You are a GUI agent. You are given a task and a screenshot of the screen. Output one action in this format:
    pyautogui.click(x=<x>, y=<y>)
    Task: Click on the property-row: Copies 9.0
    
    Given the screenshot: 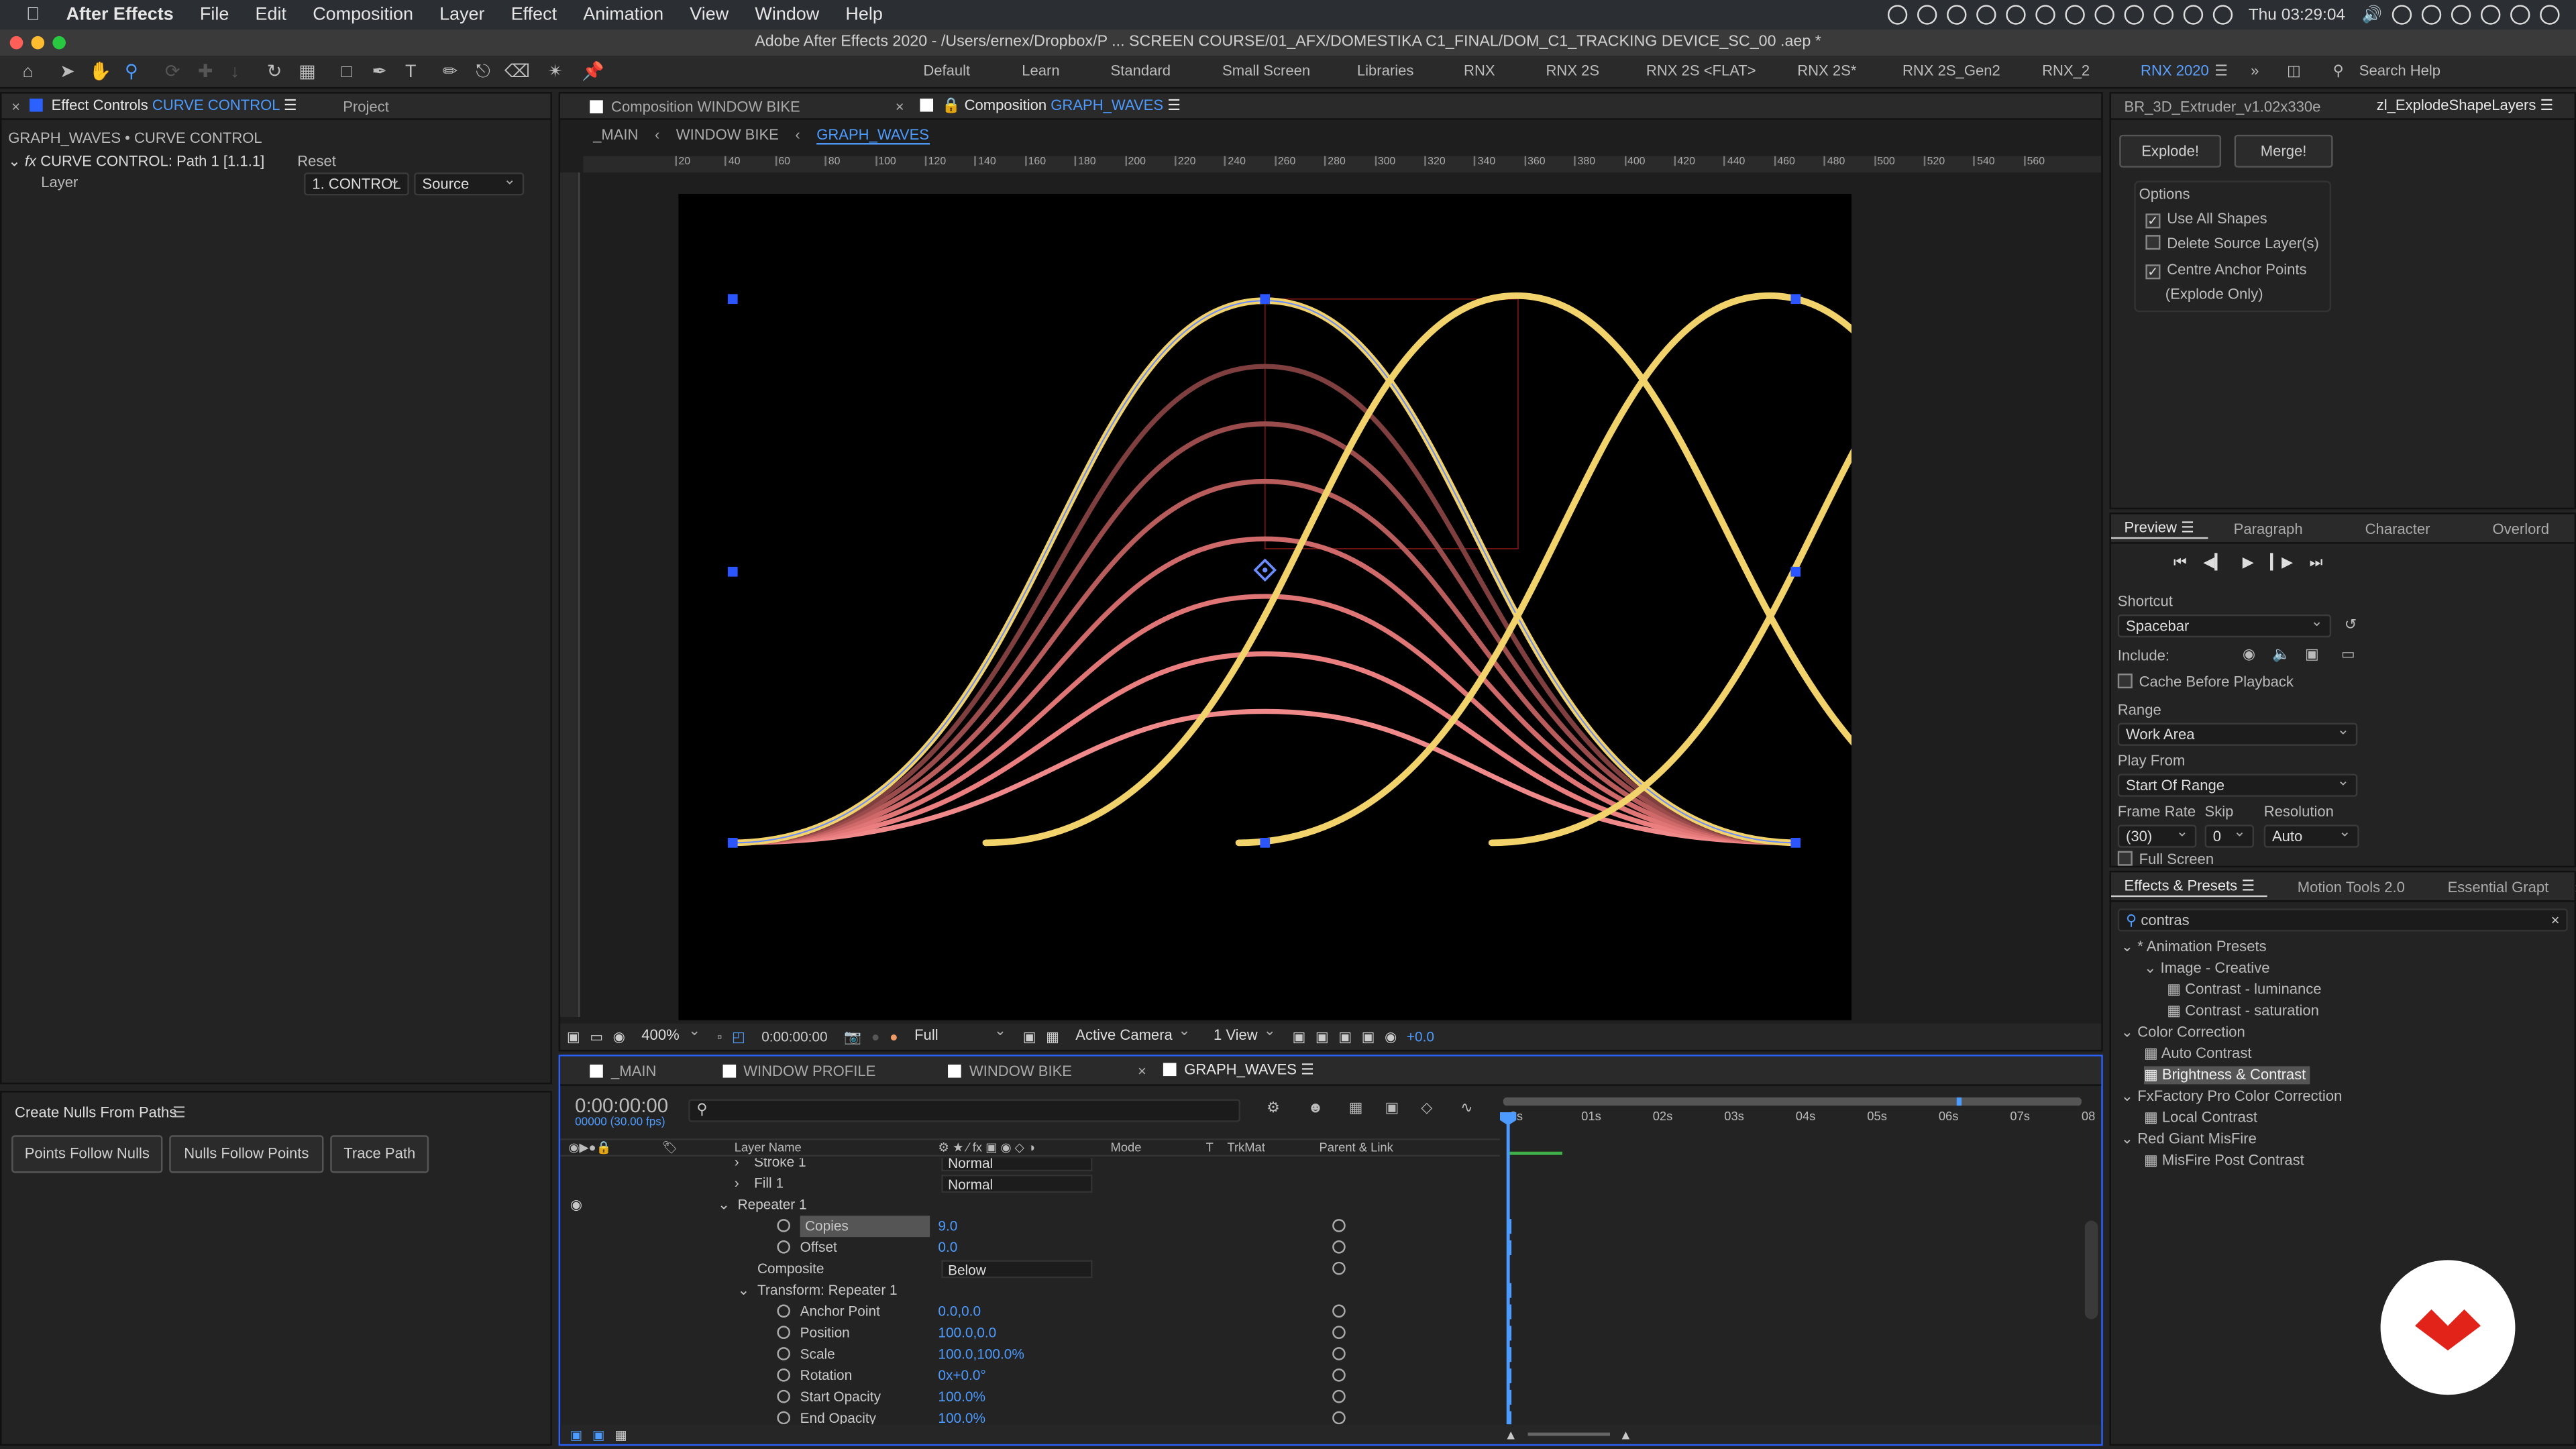 What is the action you would take?
    pyautogui.click(x=1032, y=1227)
    